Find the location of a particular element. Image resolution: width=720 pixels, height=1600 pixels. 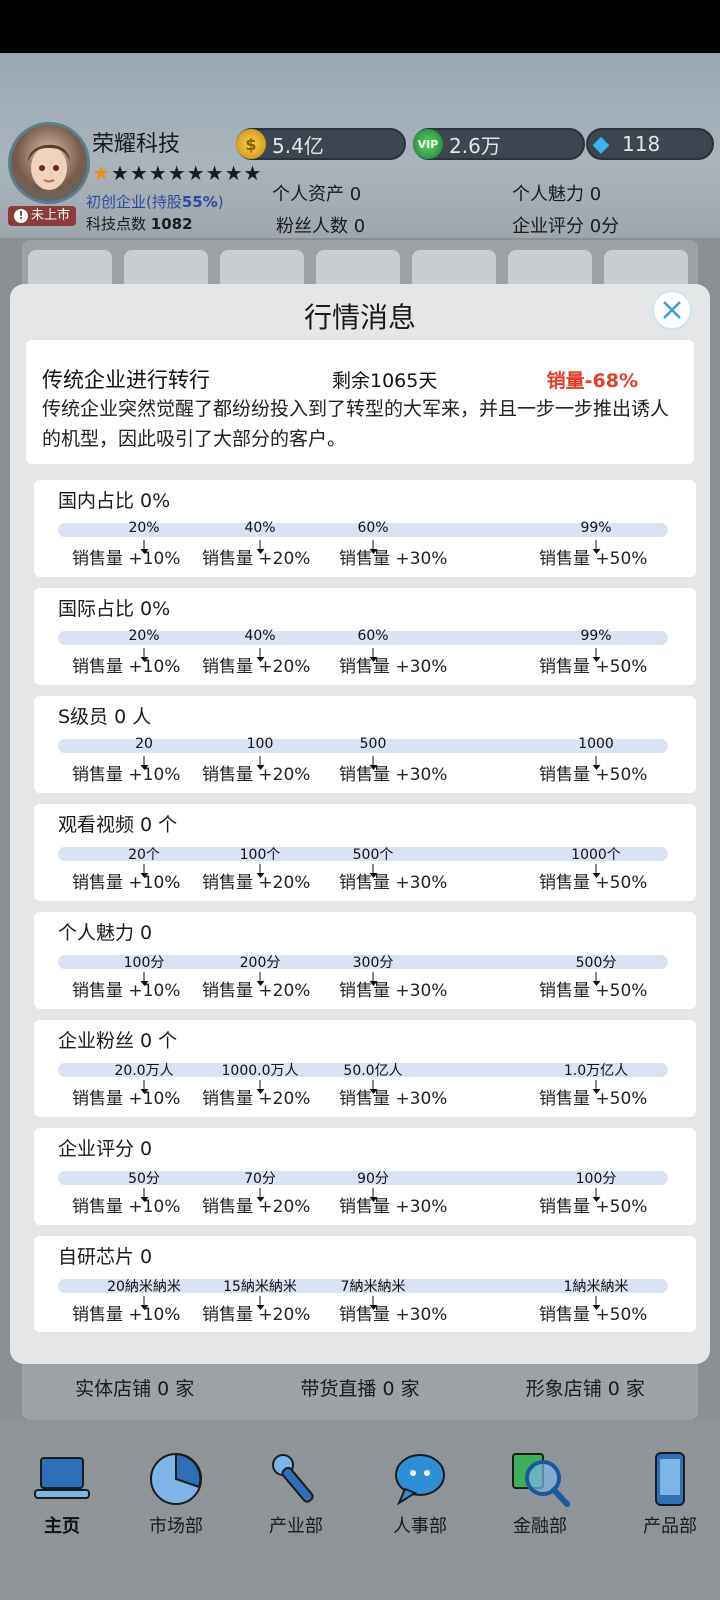

gold-coin-icon: $ is located at coordinates (251, 144).